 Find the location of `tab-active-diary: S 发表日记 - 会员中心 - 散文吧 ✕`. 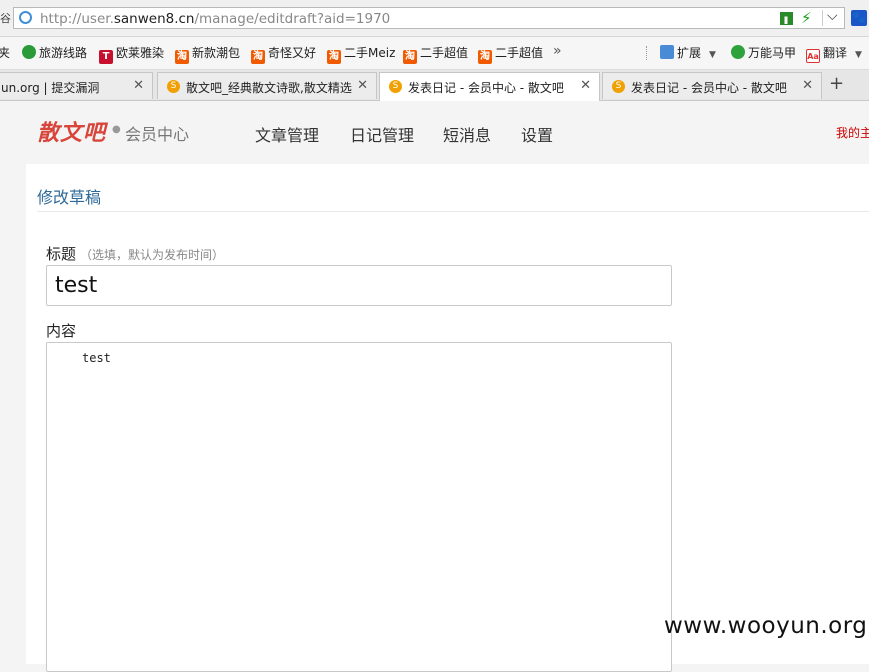

tab-active-diary: S 发表日记 - 会员中心 - 散文吧 ✕ is located at coordinates (489, 86).